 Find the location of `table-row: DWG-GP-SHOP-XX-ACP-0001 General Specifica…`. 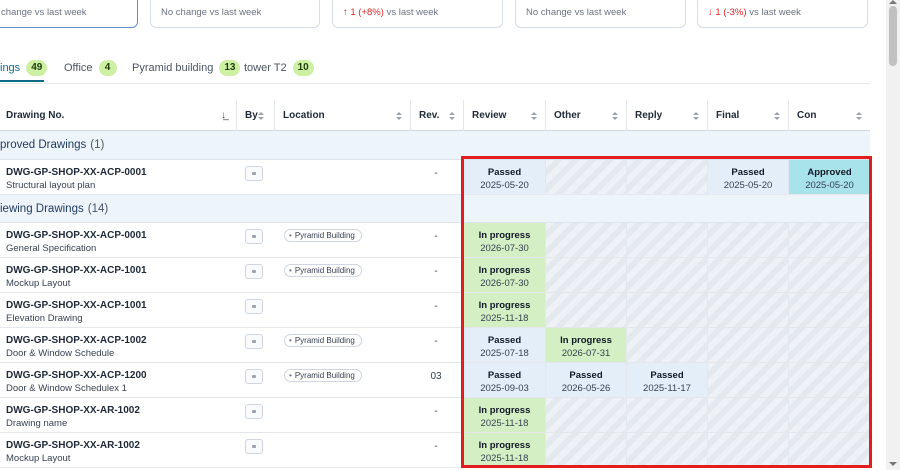

table-row: DWG-GP-SHOP-XX-ACP-0001 General Specifica… is located at coordinates (435, 240).